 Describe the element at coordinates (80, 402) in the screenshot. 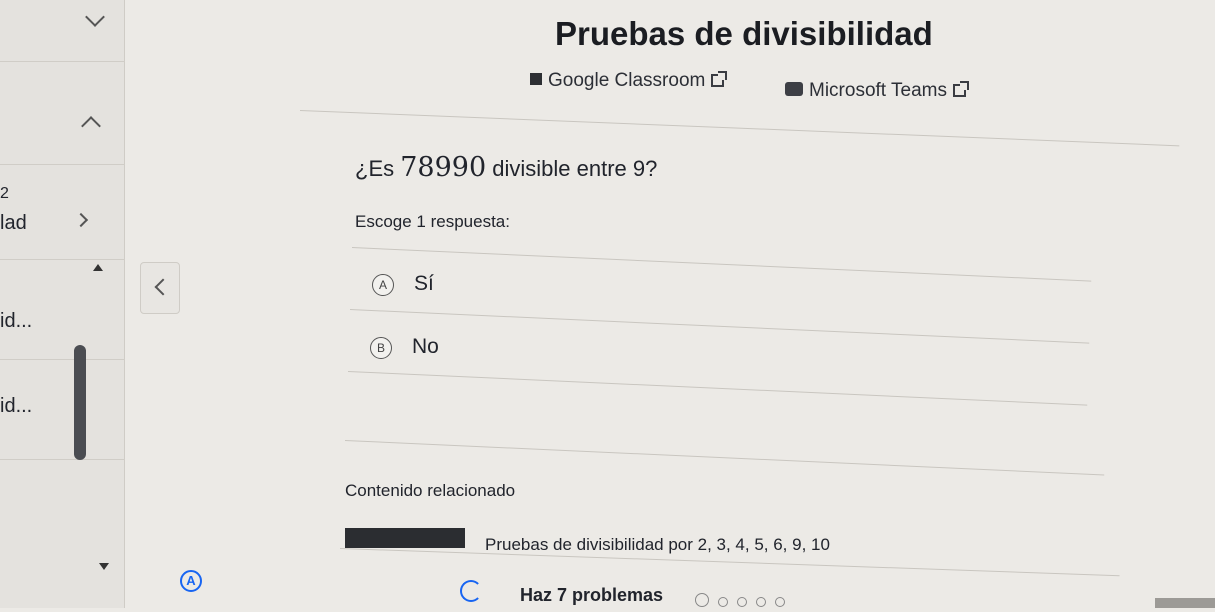

I see `scrollbar-thumb` at that location.